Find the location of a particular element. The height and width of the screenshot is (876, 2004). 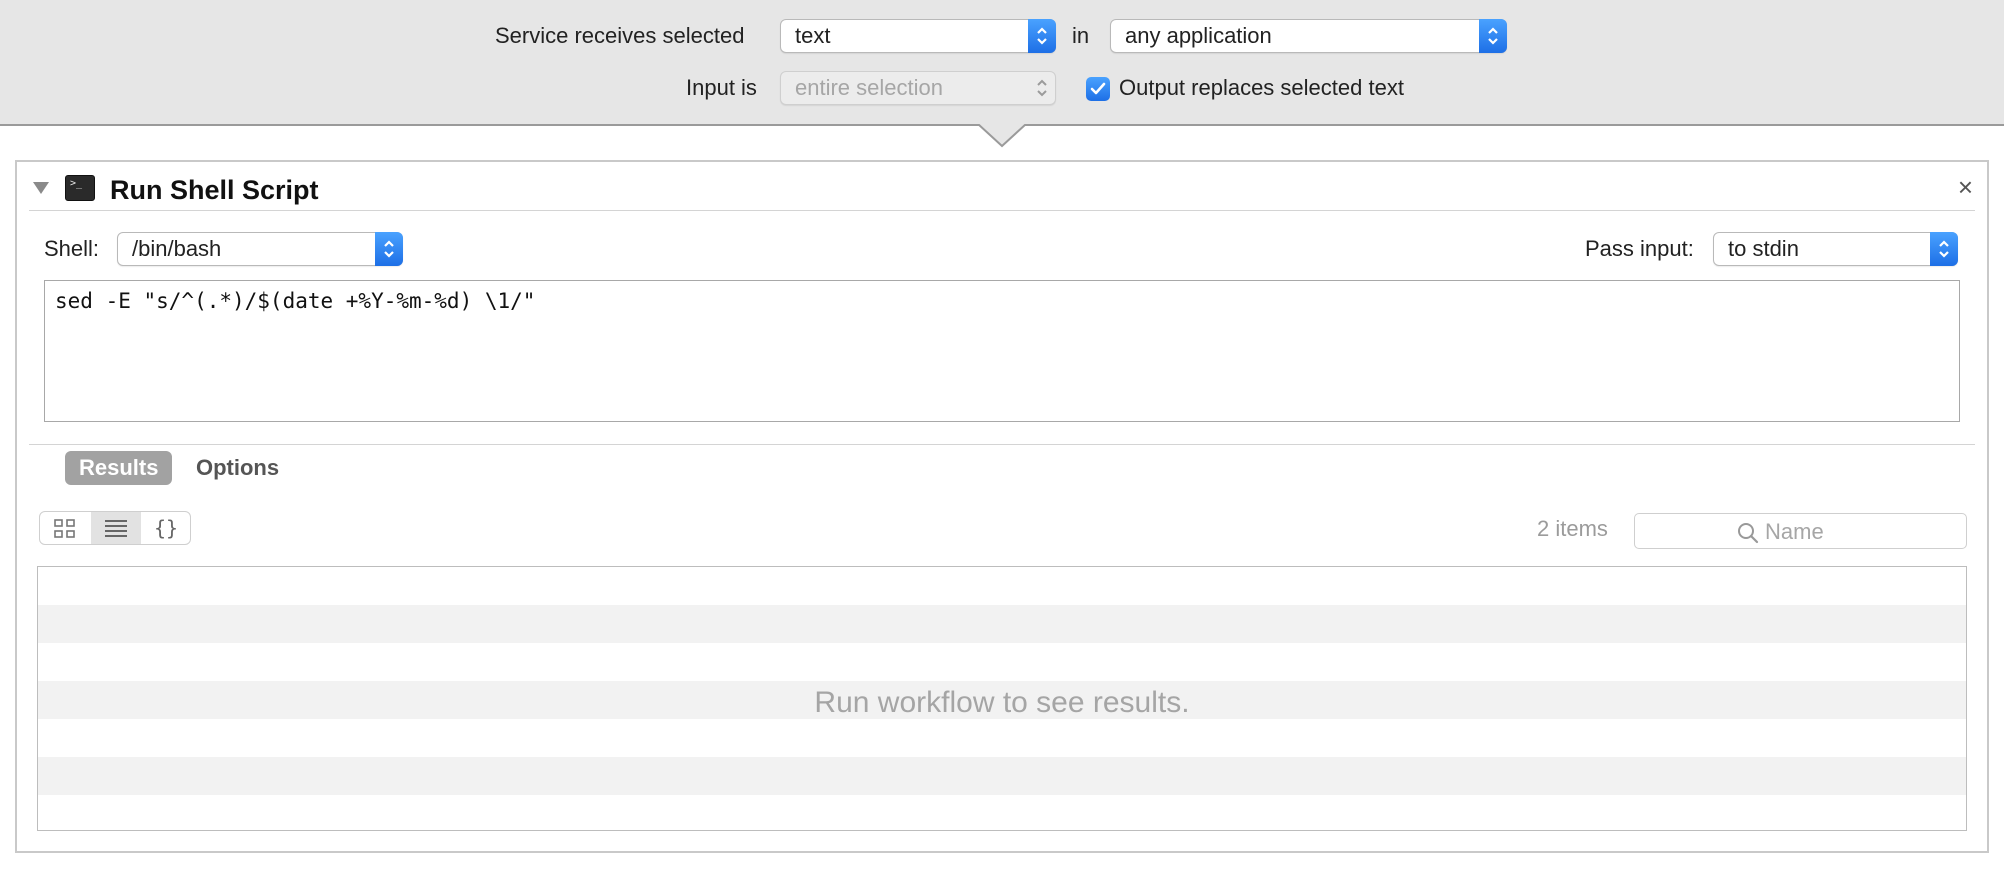

search-input is located at coordinates (1860, 532).